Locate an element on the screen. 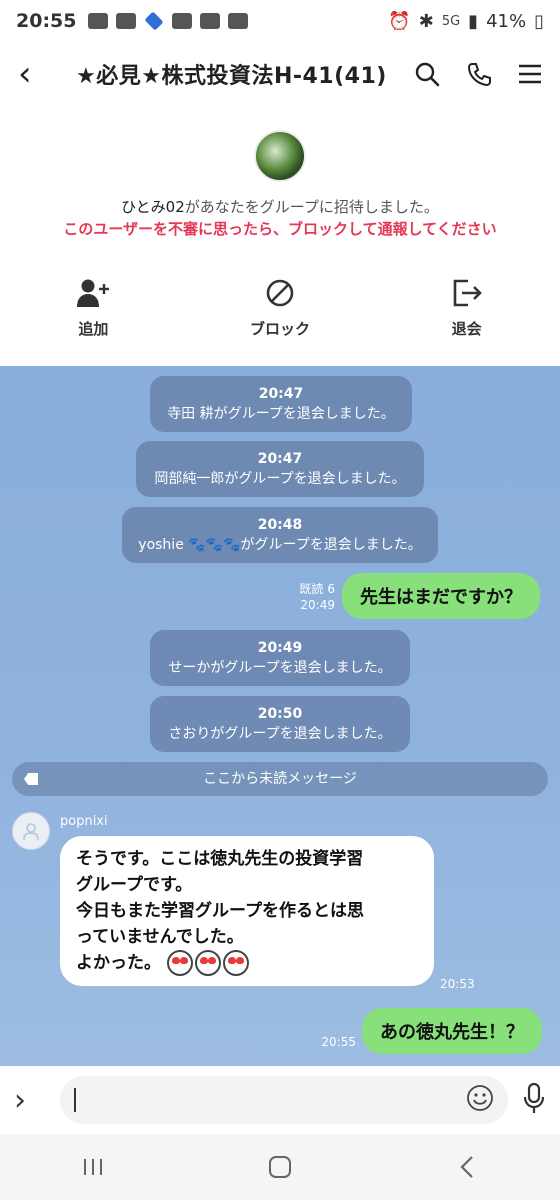  system-text: yoshie 🐾🐾🐾がグループを退会しました。 is located at coordinates (280, 545).